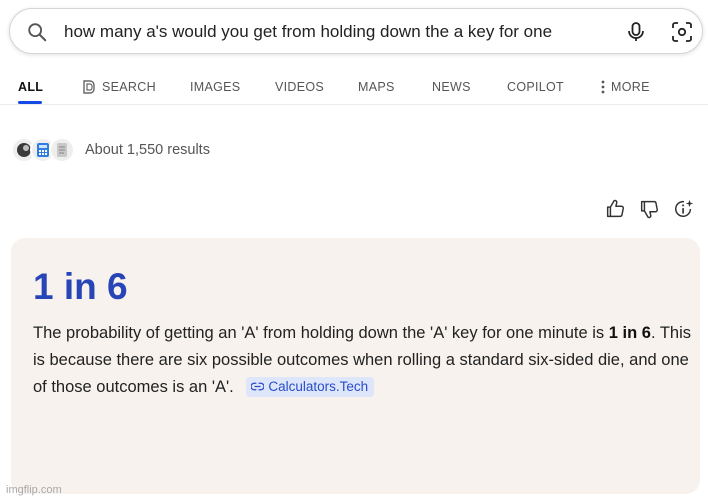 This screenshot has width=708, height=500. What do you see at coordinates (322, 32) in the screenshot?
I see `search-input` at bounding box center [322, 32].